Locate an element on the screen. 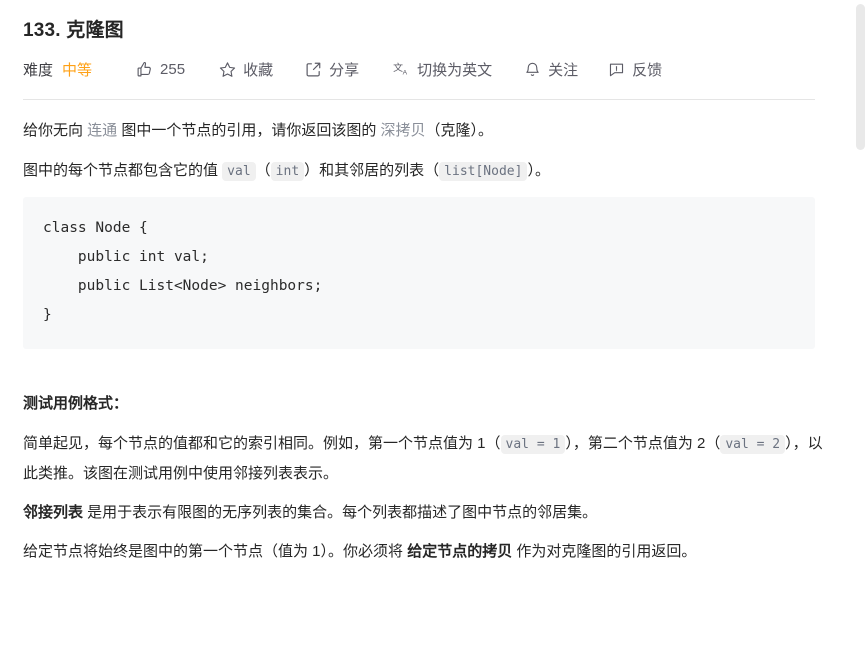 The image size is (868, 671). inline-code-list-node: list[Node] is located at coordinates (483, 171).